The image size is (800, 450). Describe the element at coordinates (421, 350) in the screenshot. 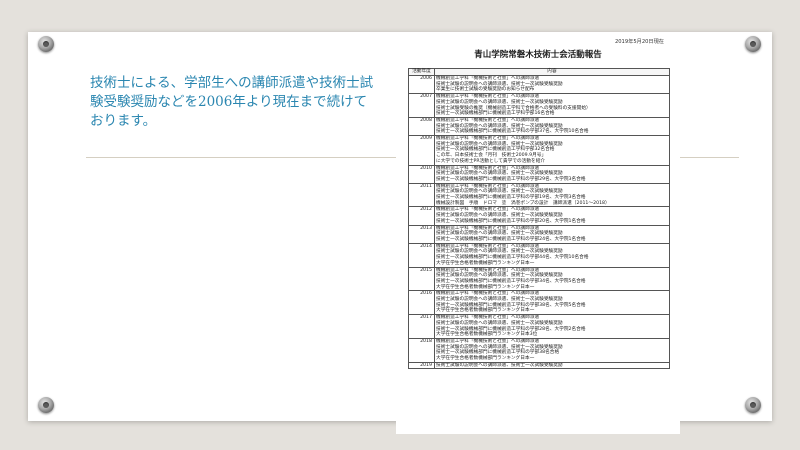

I see `row-year: 2018` at that location.